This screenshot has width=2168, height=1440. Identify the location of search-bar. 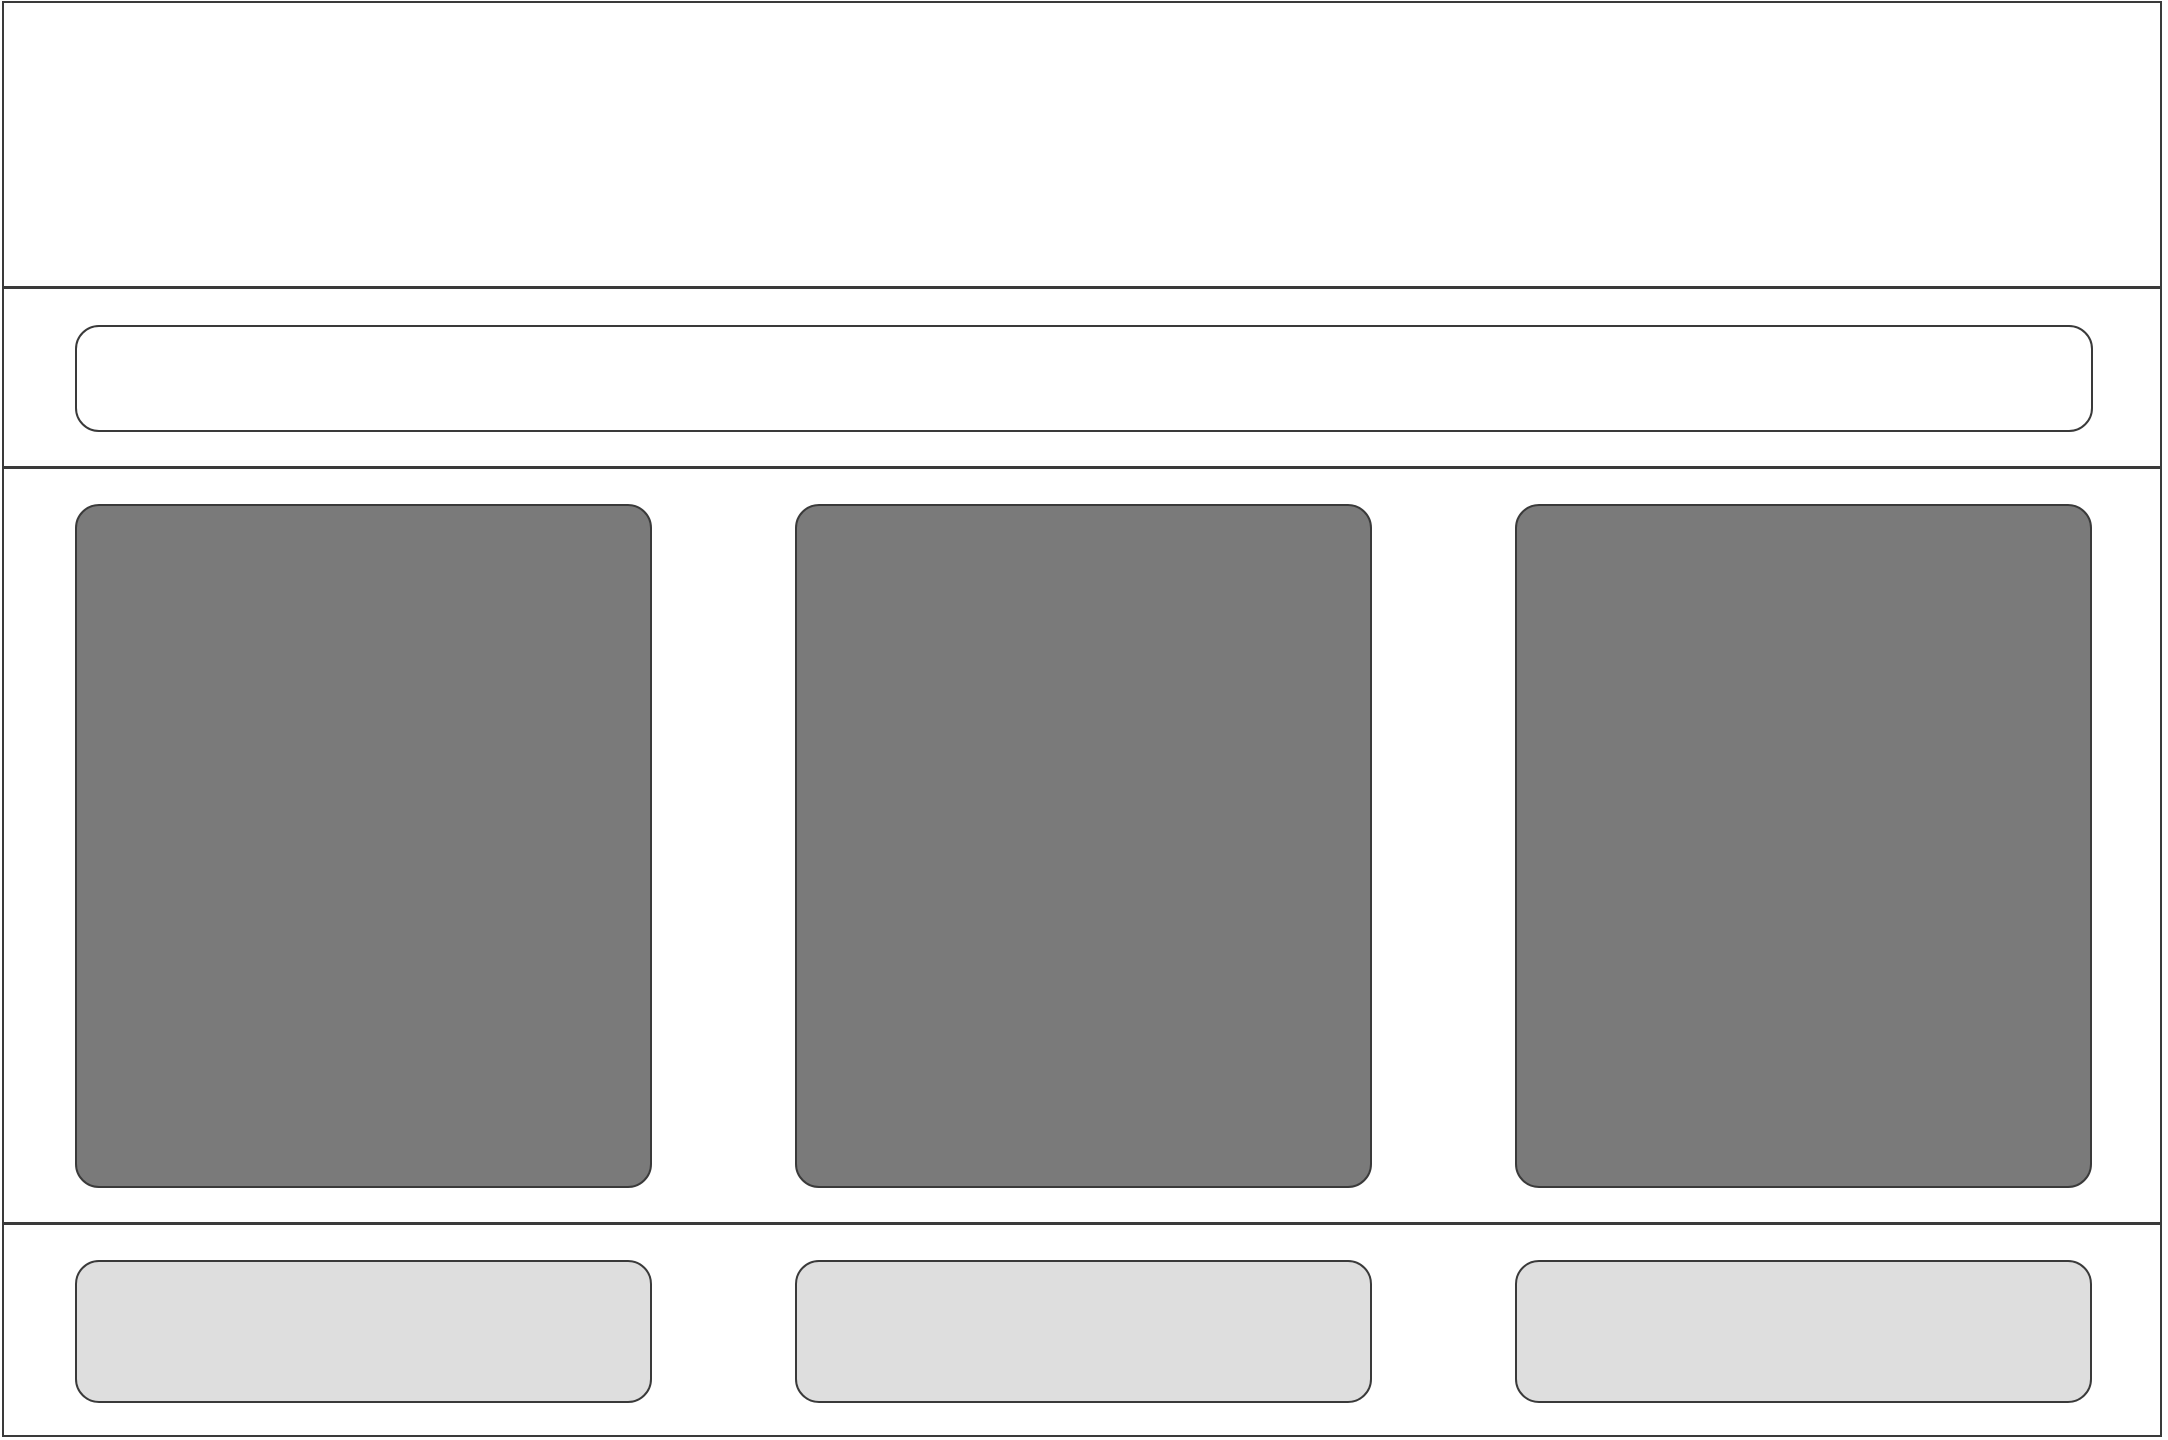
(1084, 378).